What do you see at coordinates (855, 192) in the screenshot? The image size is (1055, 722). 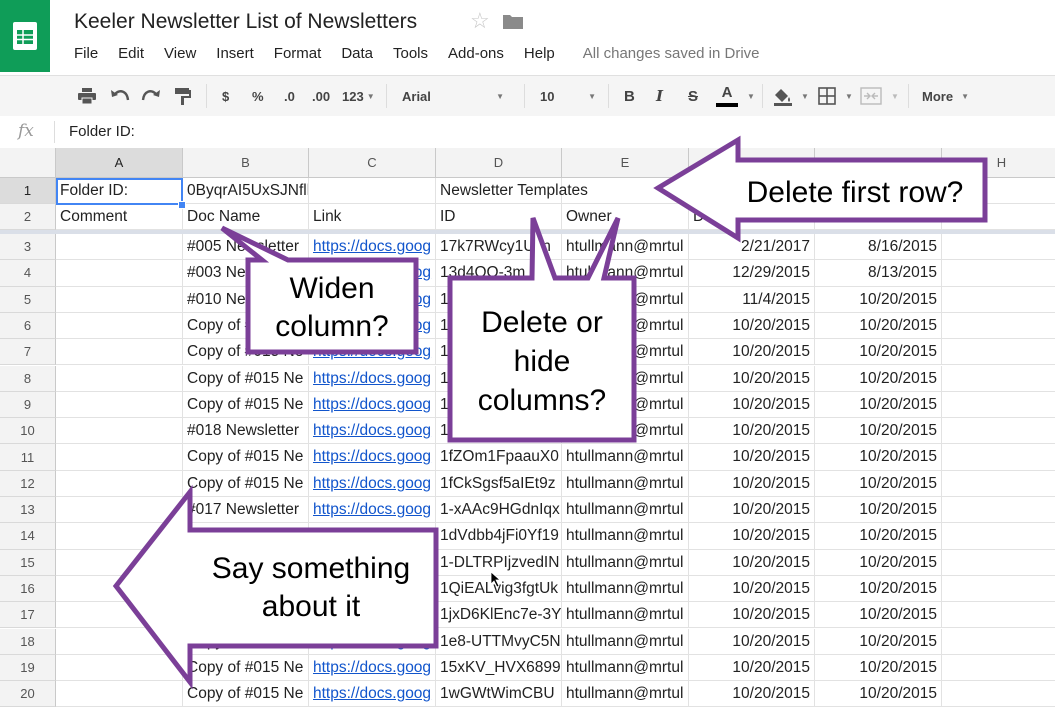 I see `delete-first-row-text: Delete first row?` at bounding box center [855, 192].